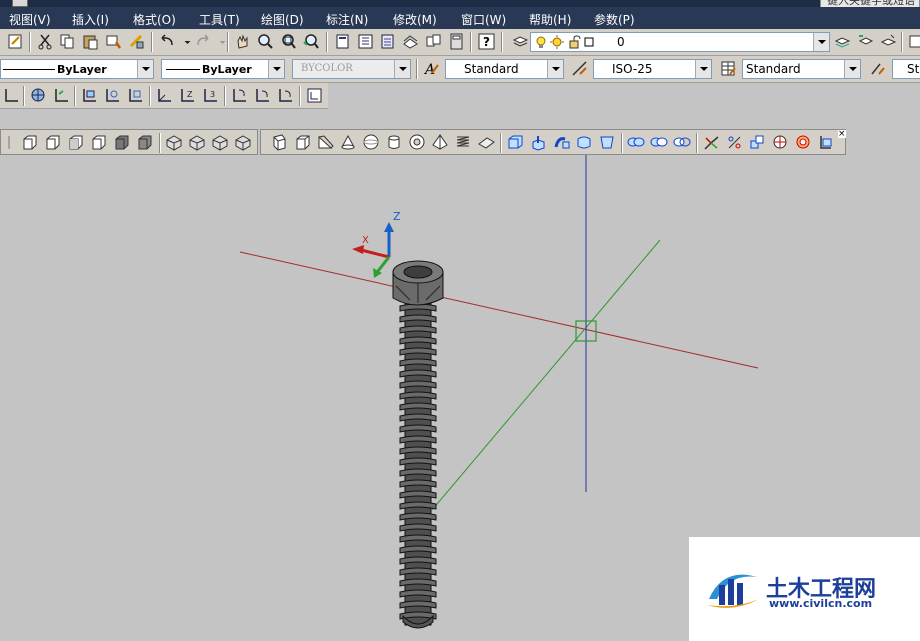 Image resolution: width=920 pixels, height=641 pixels. Describe the element at coordinates (397, 216) in the screenshot. I see `ucs-z-label: Z` at that location.